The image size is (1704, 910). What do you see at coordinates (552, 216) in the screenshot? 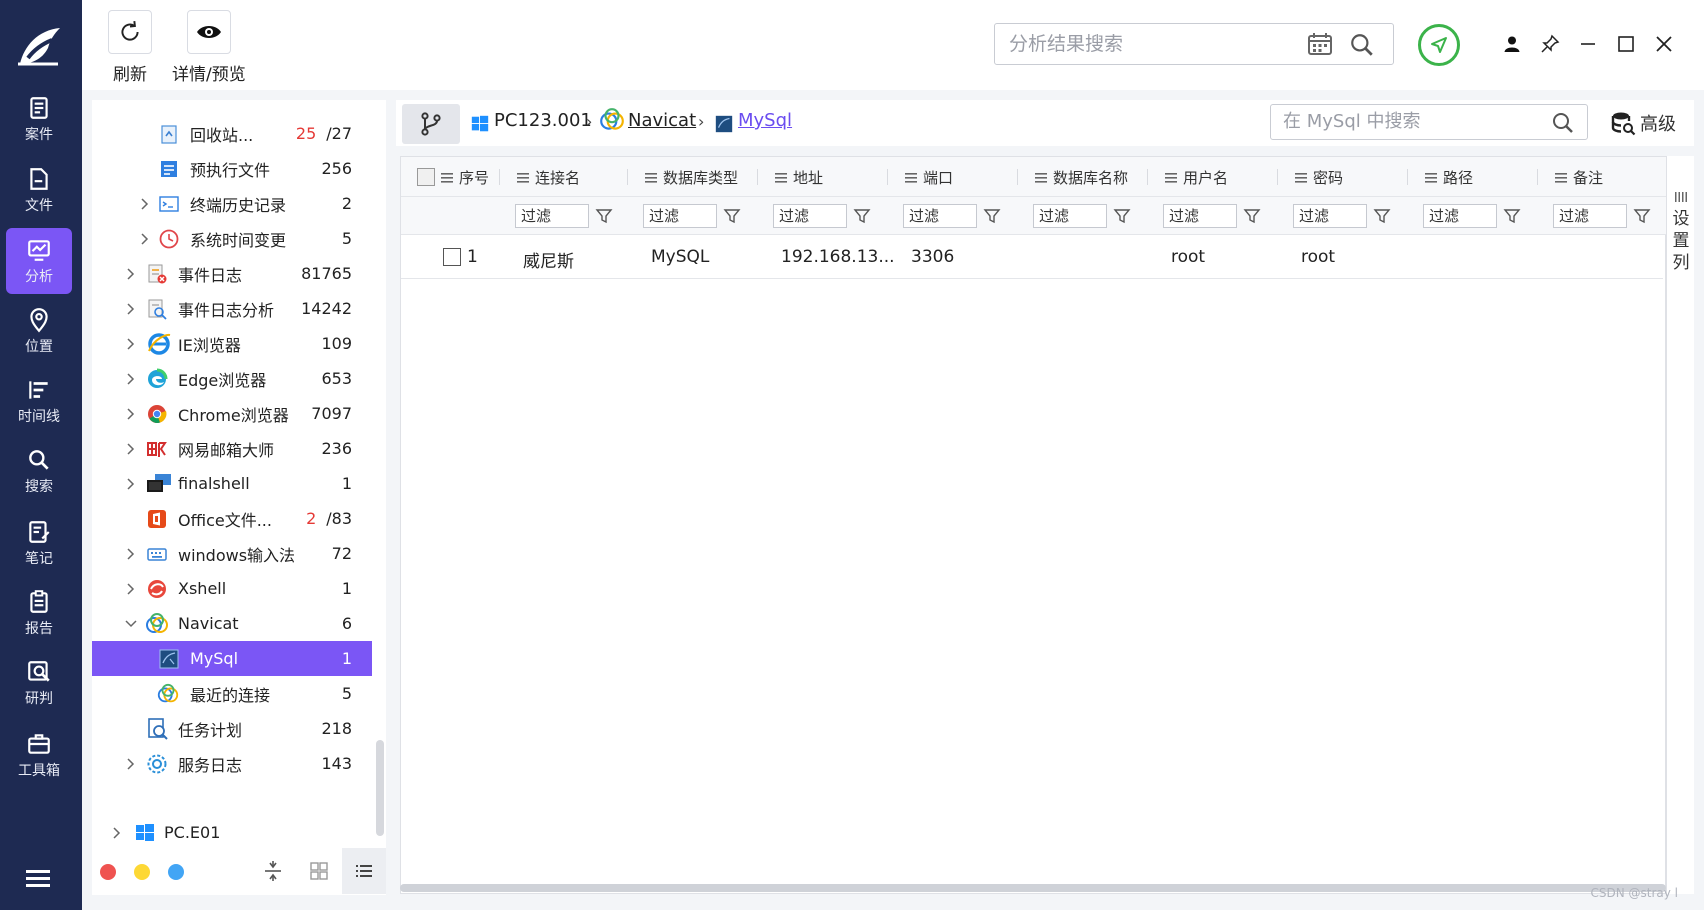
I see `filter-input-conn: 过滤` at bounding box center [552, 216].